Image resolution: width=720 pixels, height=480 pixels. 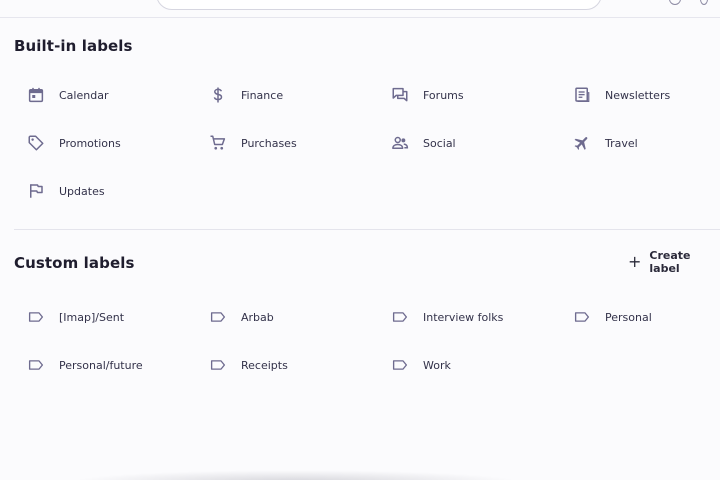 I want to click on builtin-label-social: Social, so click(x=423, y=143).